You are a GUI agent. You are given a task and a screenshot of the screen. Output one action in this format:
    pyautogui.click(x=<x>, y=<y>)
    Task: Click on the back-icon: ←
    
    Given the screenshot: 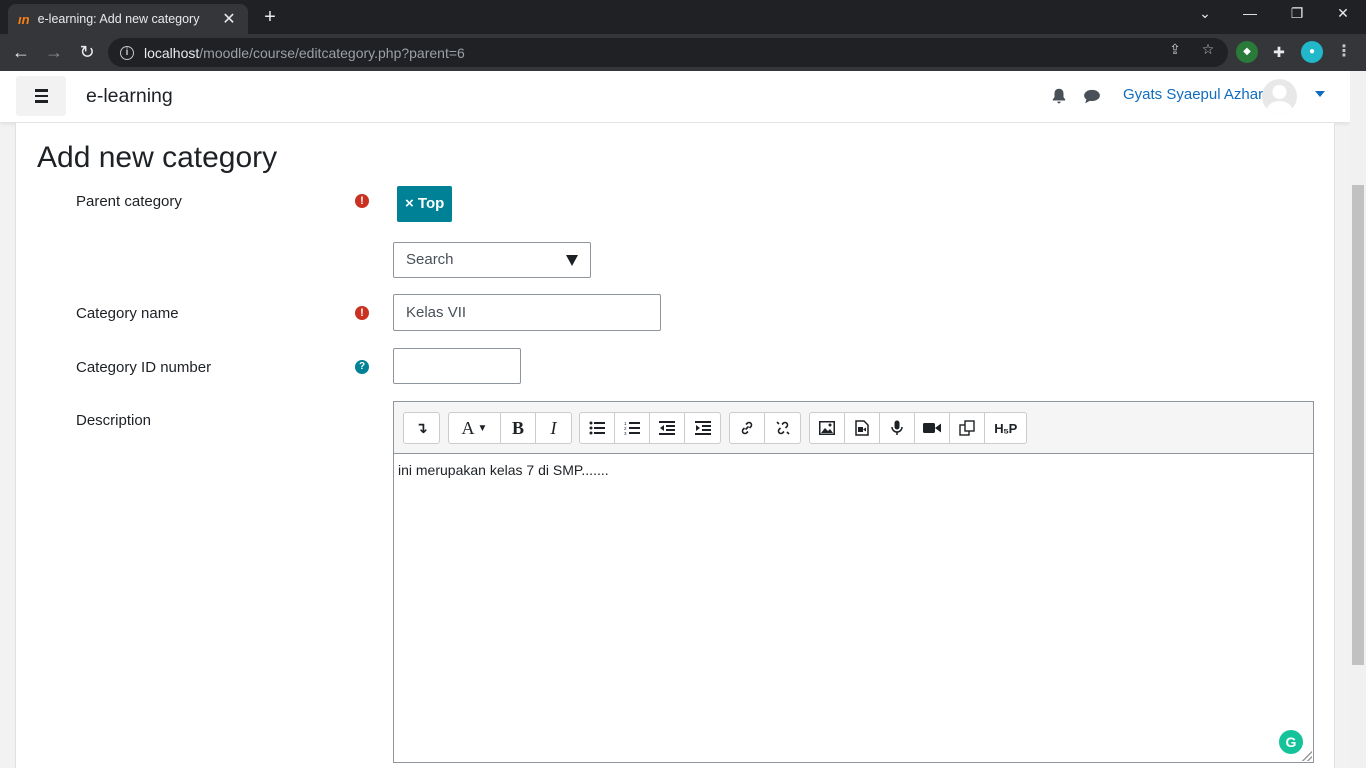 What is the action you would take?
    pyautogui.click(x=21, y=52)
    